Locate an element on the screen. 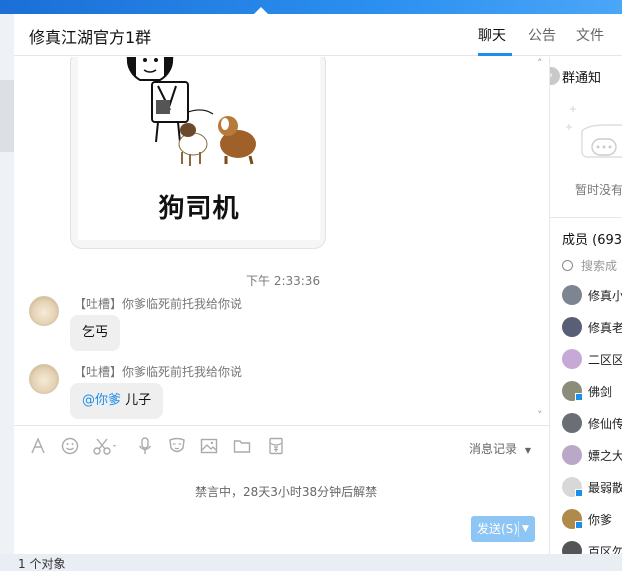 This screenshot has width=622, height=571. send-divider is located at coordinates (518, 529).